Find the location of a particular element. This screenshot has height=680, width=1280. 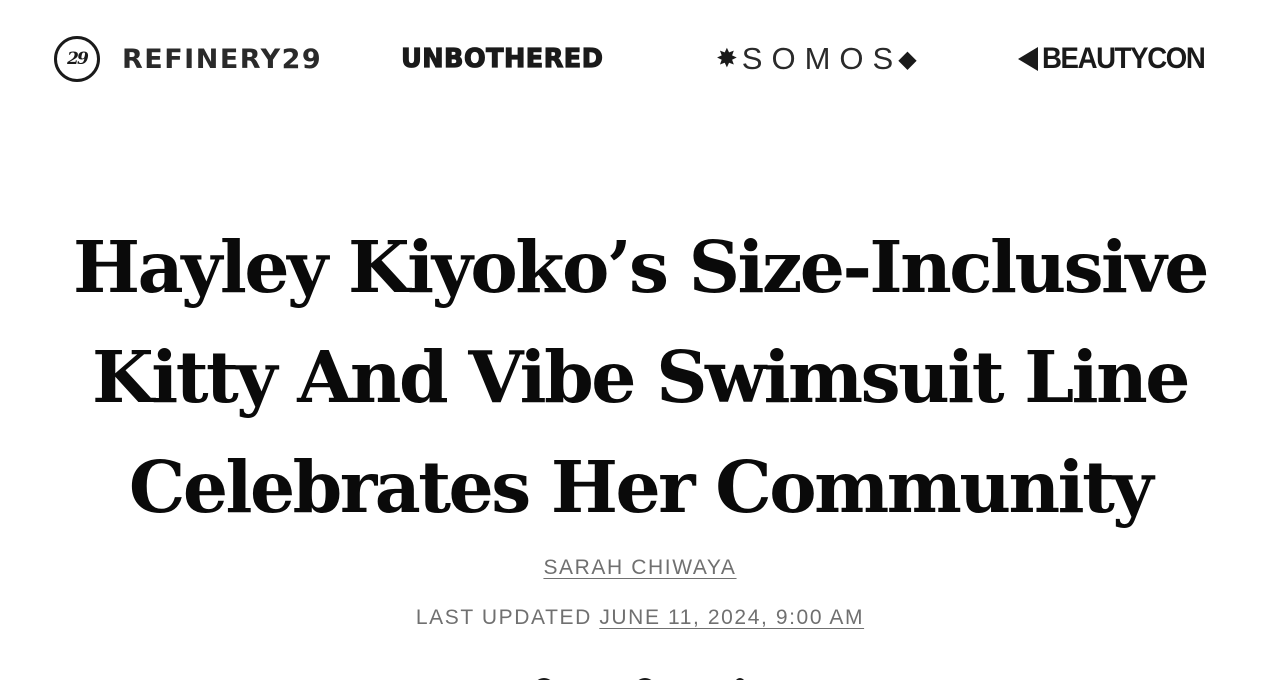

somos-link: ✸ SOMOS ◆ is located at coordinates (816, 59).